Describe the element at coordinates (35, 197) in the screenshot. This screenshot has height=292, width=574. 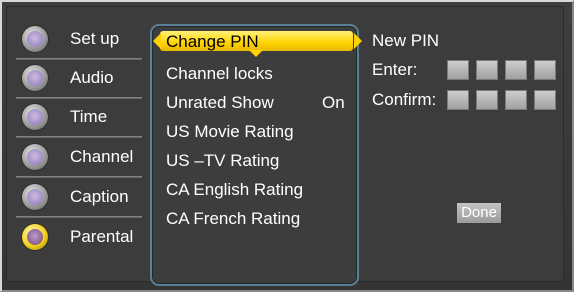
I see `caption-icon` at that location.